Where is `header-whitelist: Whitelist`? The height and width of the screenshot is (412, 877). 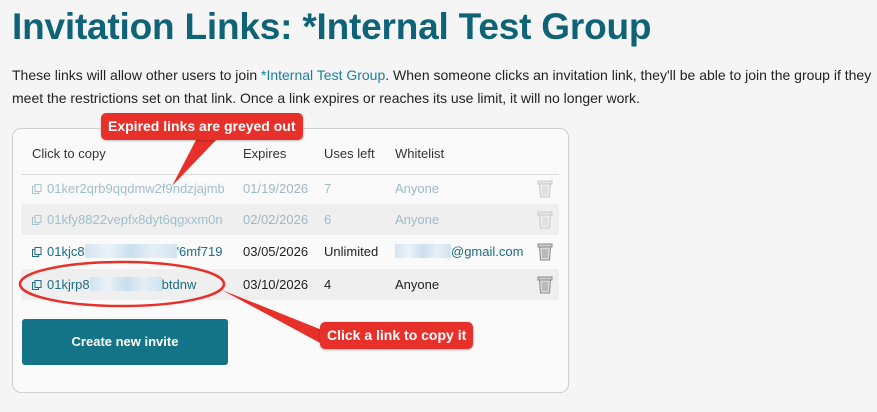 header-whitelist: Whitelist is located at coordinates (420, 153).